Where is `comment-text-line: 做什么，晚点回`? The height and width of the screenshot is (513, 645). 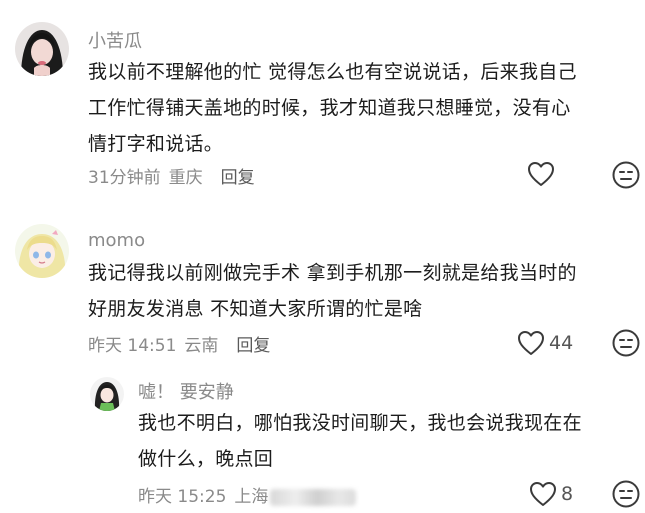 comment-text-line: 做什么，晚点回 is located at coordinates (206, 459).